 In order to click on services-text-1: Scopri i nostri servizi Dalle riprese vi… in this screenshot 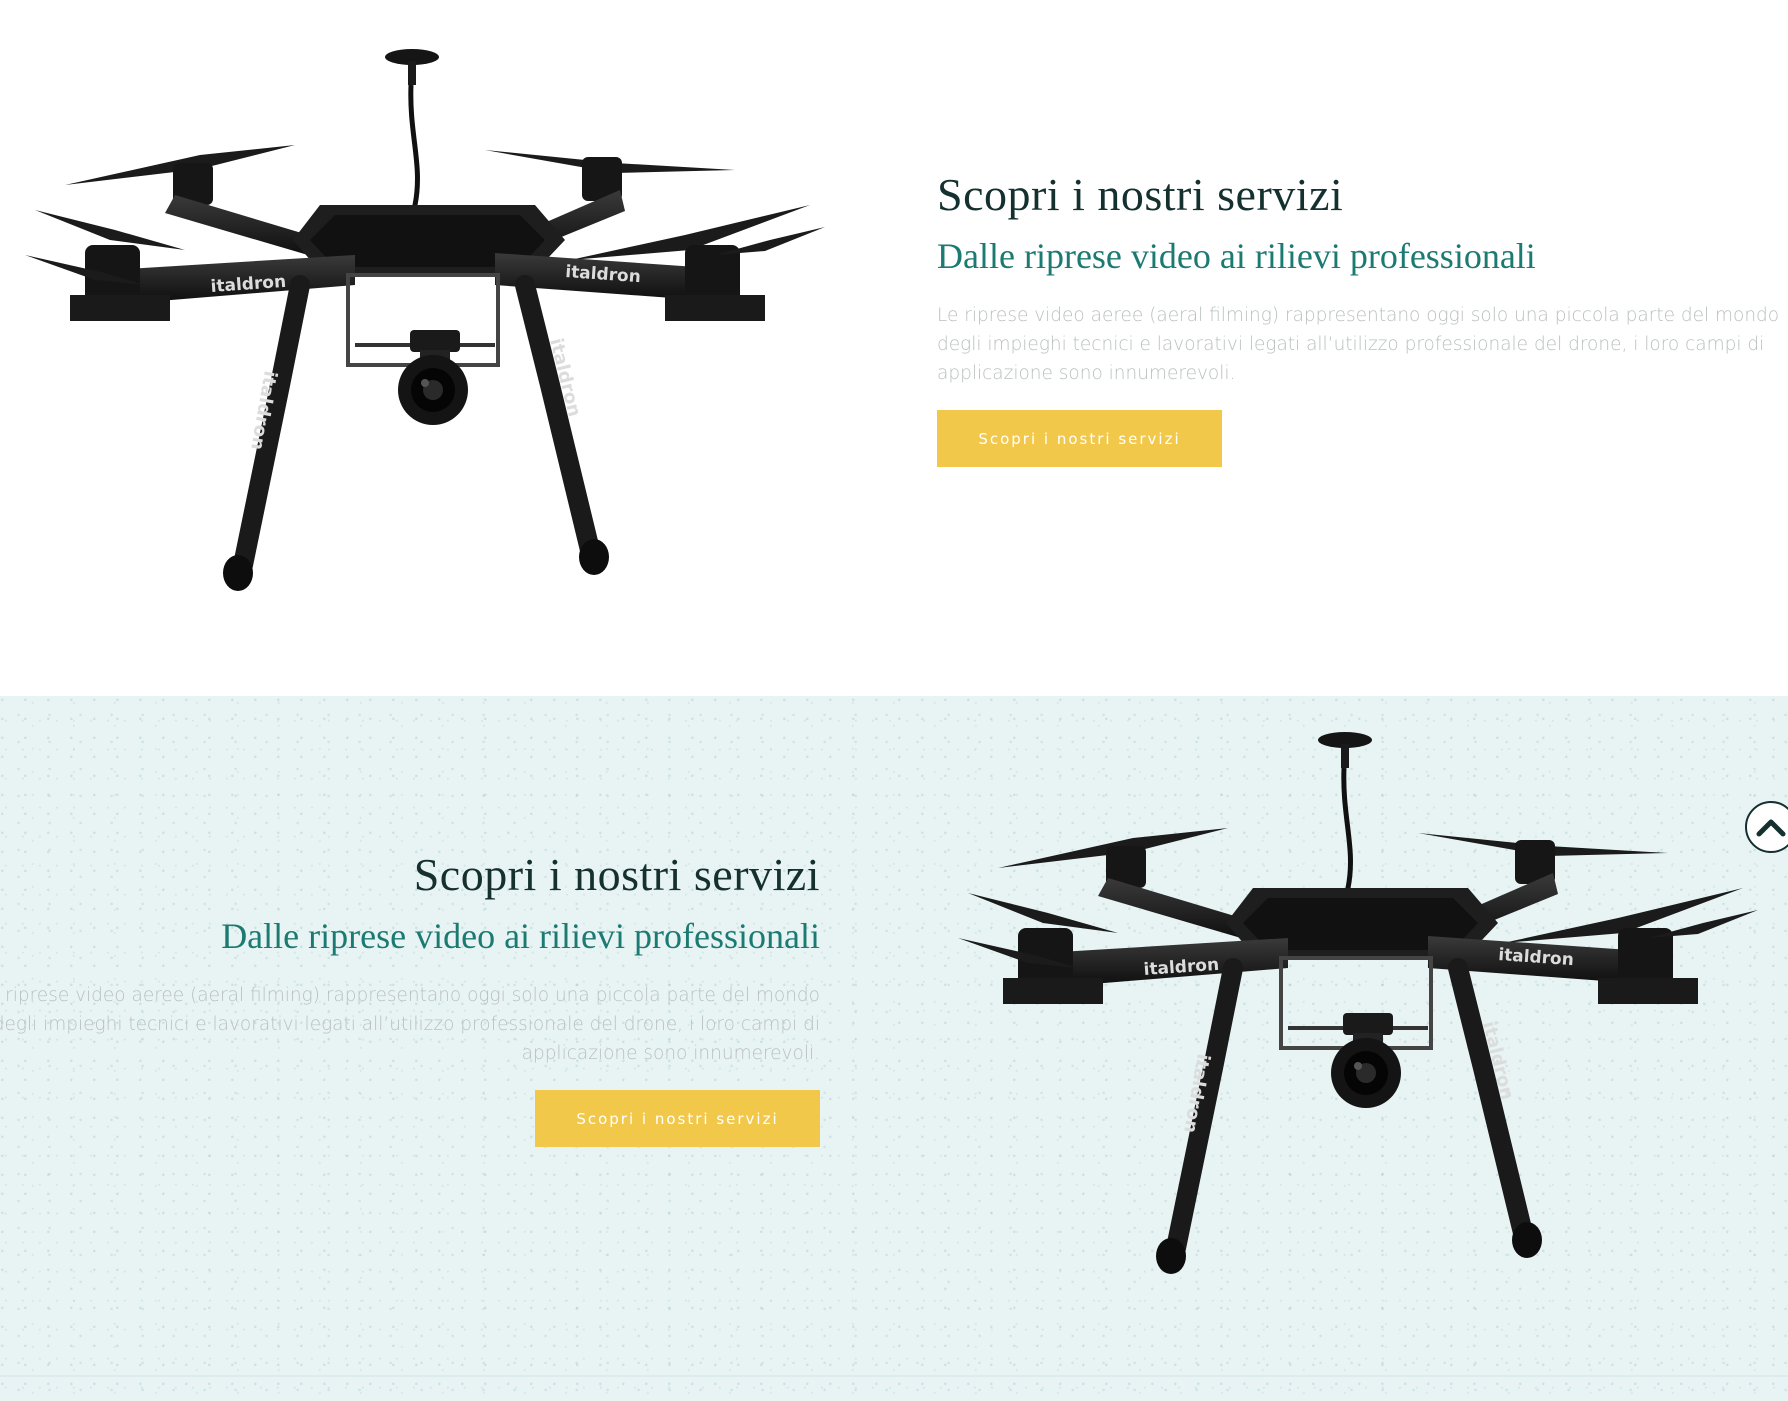, I will do `click(1359, 317)`.